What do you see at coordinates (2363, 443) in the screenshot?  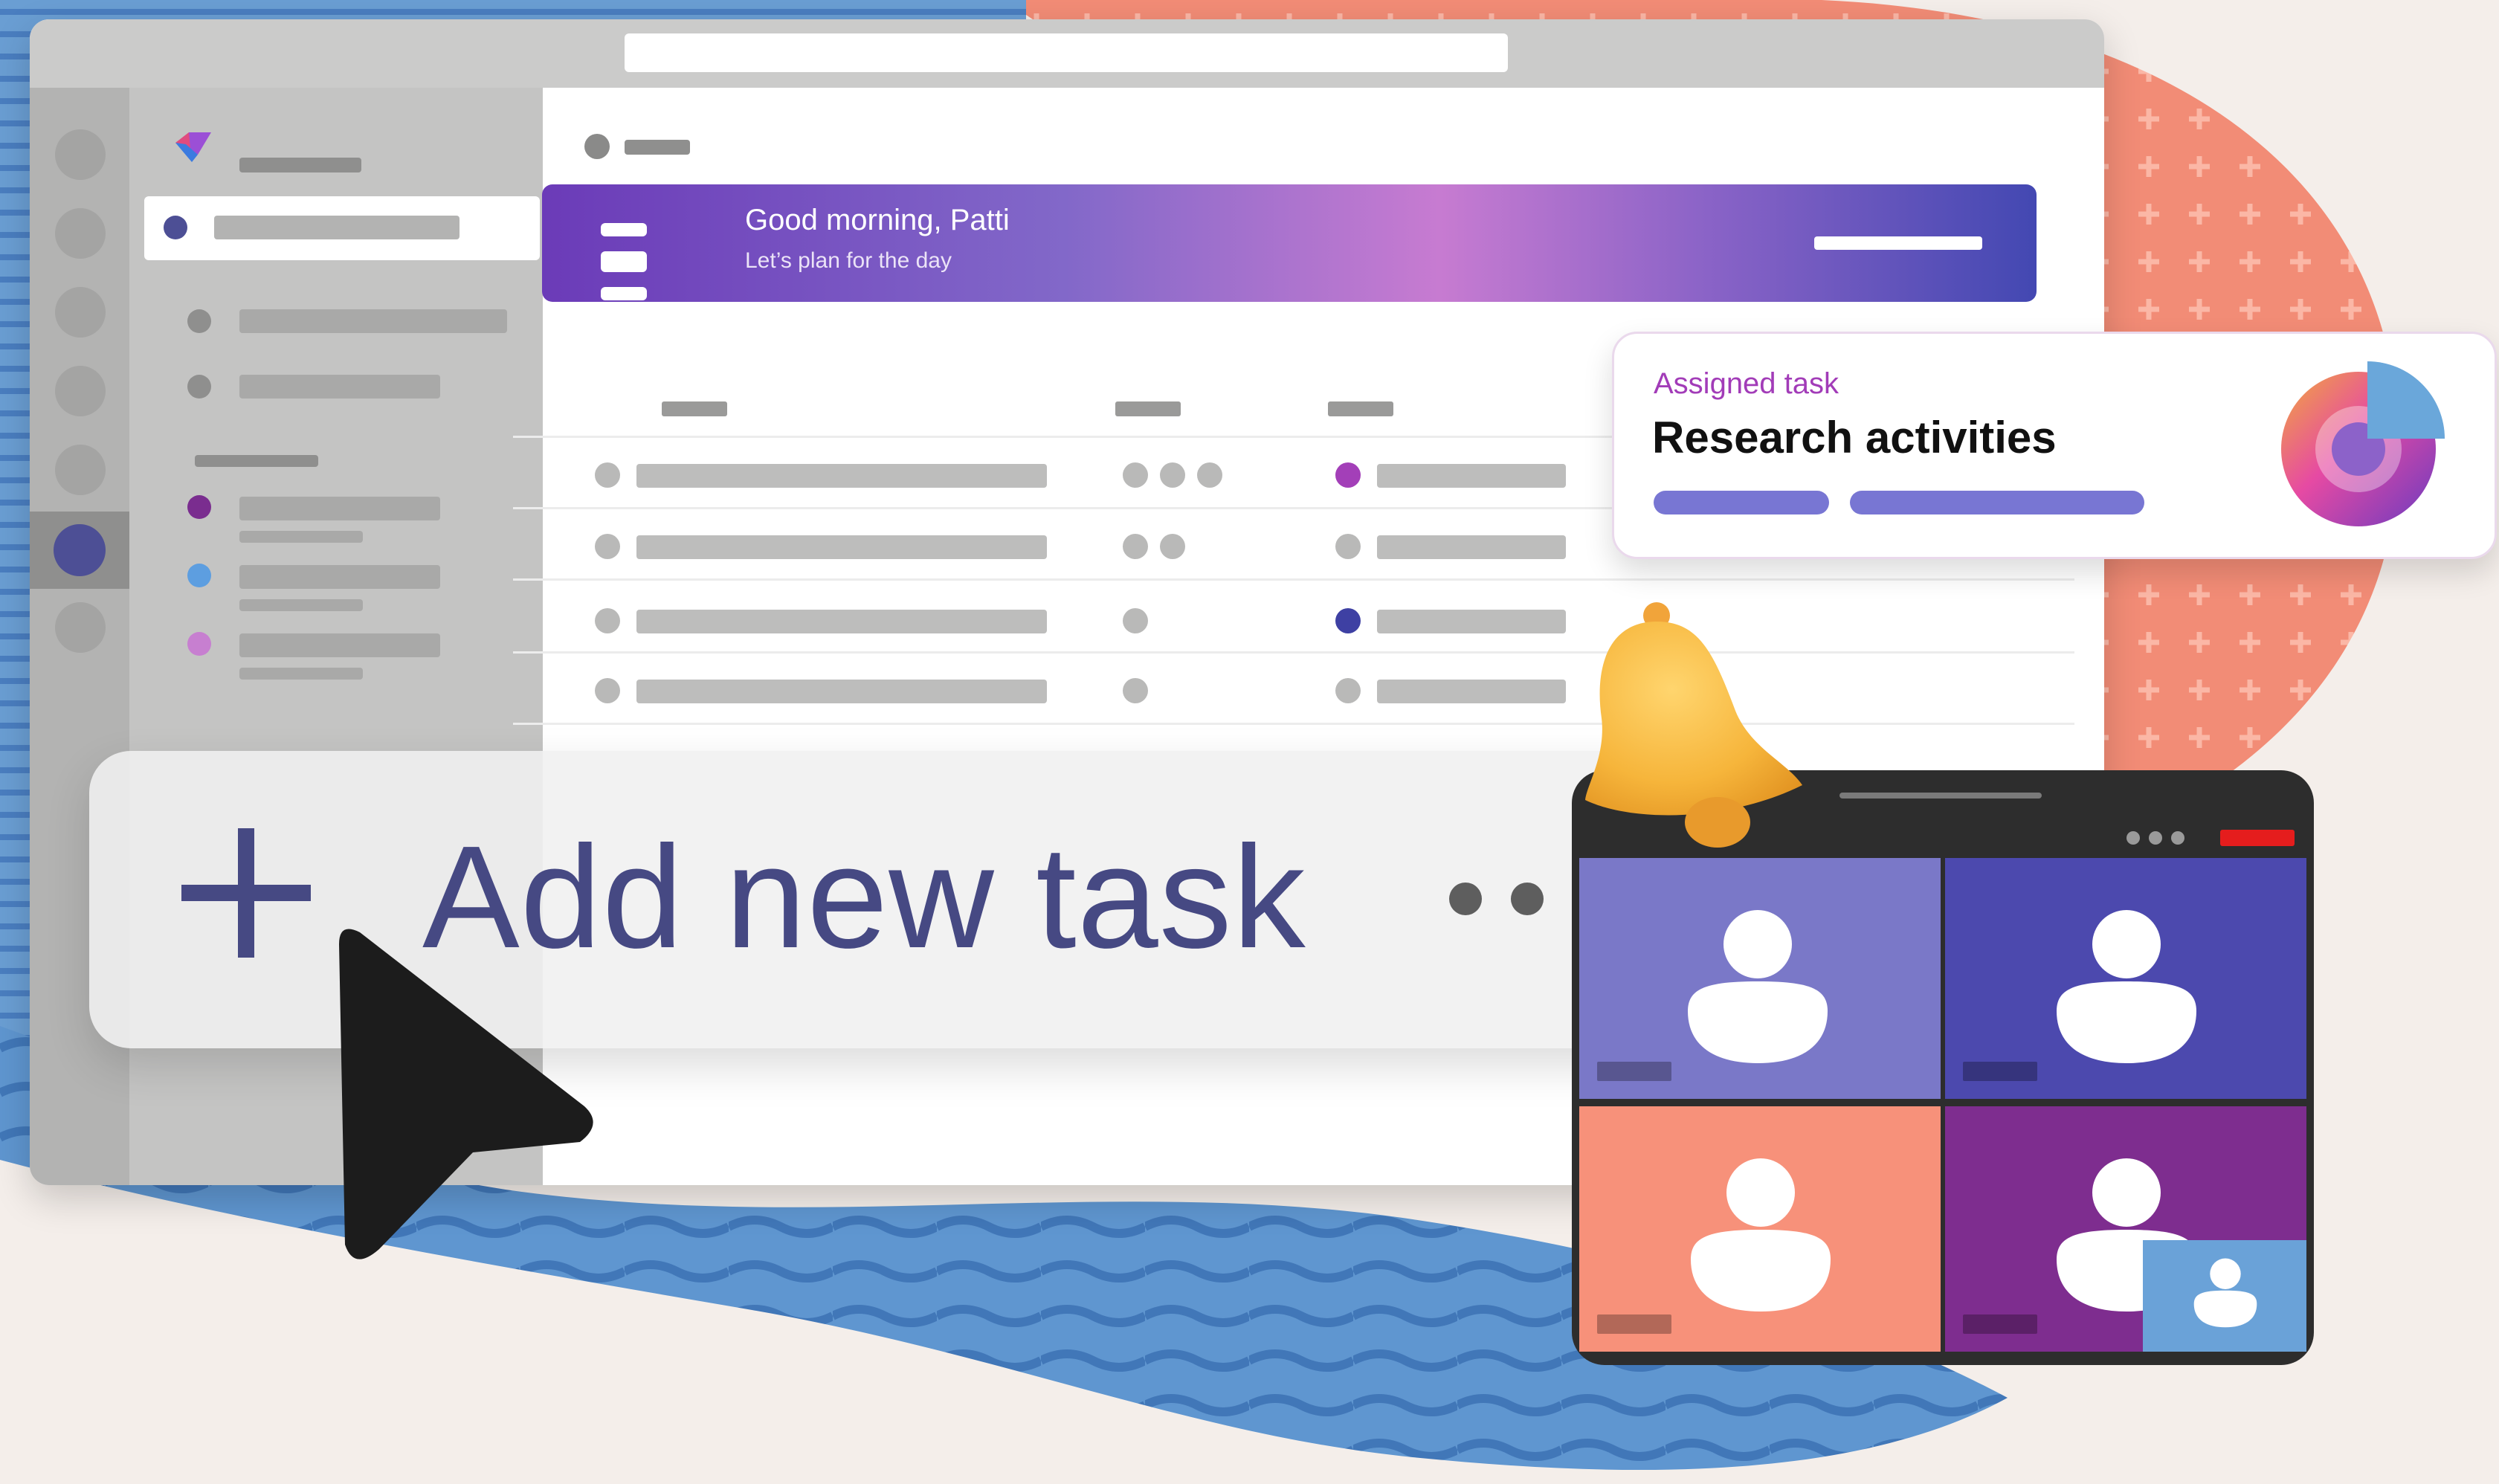 I see `progress-ring-icon` at bounding box center [2363, 443].